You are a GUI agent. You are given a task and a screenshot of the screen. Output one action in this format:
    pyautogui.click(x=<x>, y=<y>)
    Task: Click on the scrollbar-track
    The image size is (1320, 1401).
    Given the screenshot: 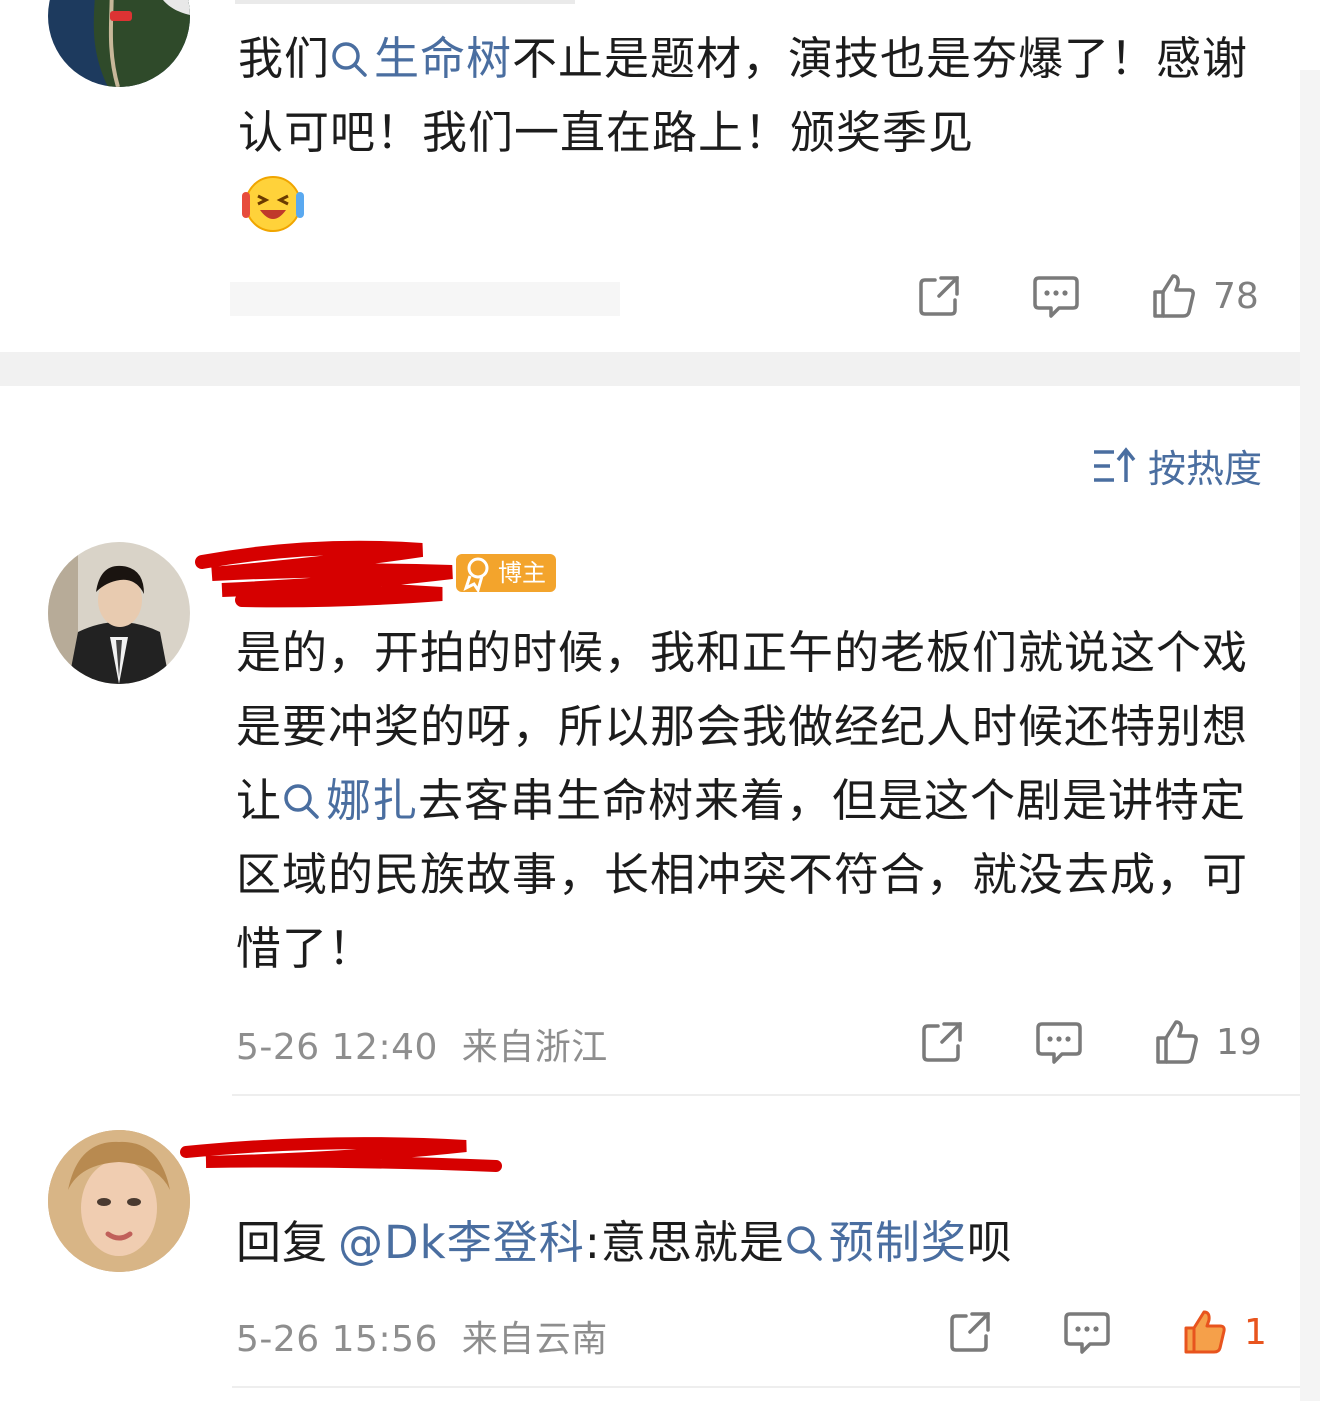 What is the action you would take?
    pyautogui.click(x=1310, y=735)
    